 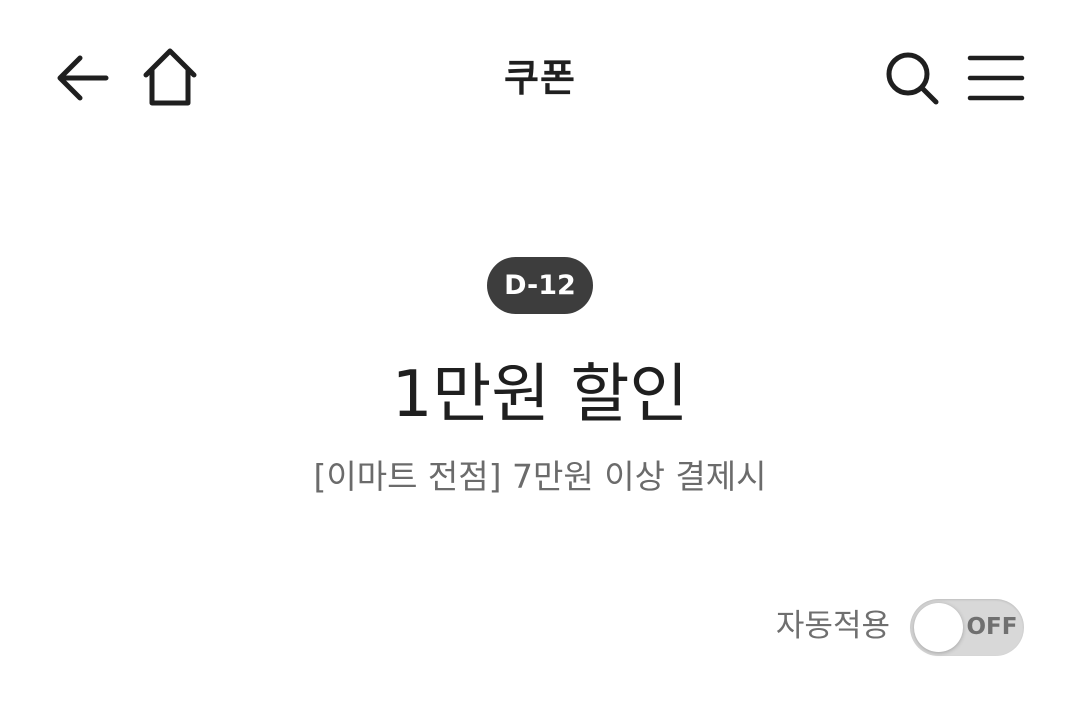 I want to click on auto-apply-toggle: OFF, so click(x=967, y=627).